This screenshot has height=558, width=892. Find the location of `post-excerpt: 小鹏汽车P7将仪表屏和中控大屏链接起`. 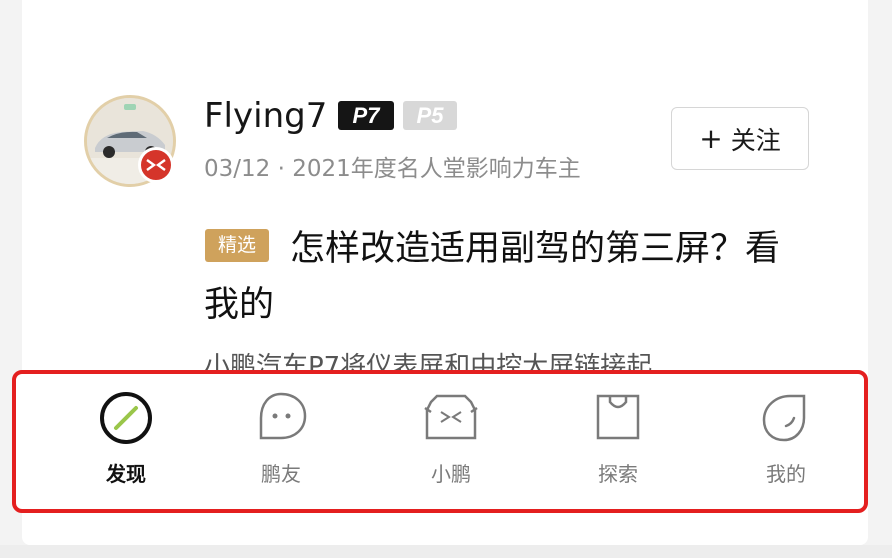

post-excerpt: 小鹏汽车P7将仪表屏和中控大屏链接起 is located at coordinates (504, 360).